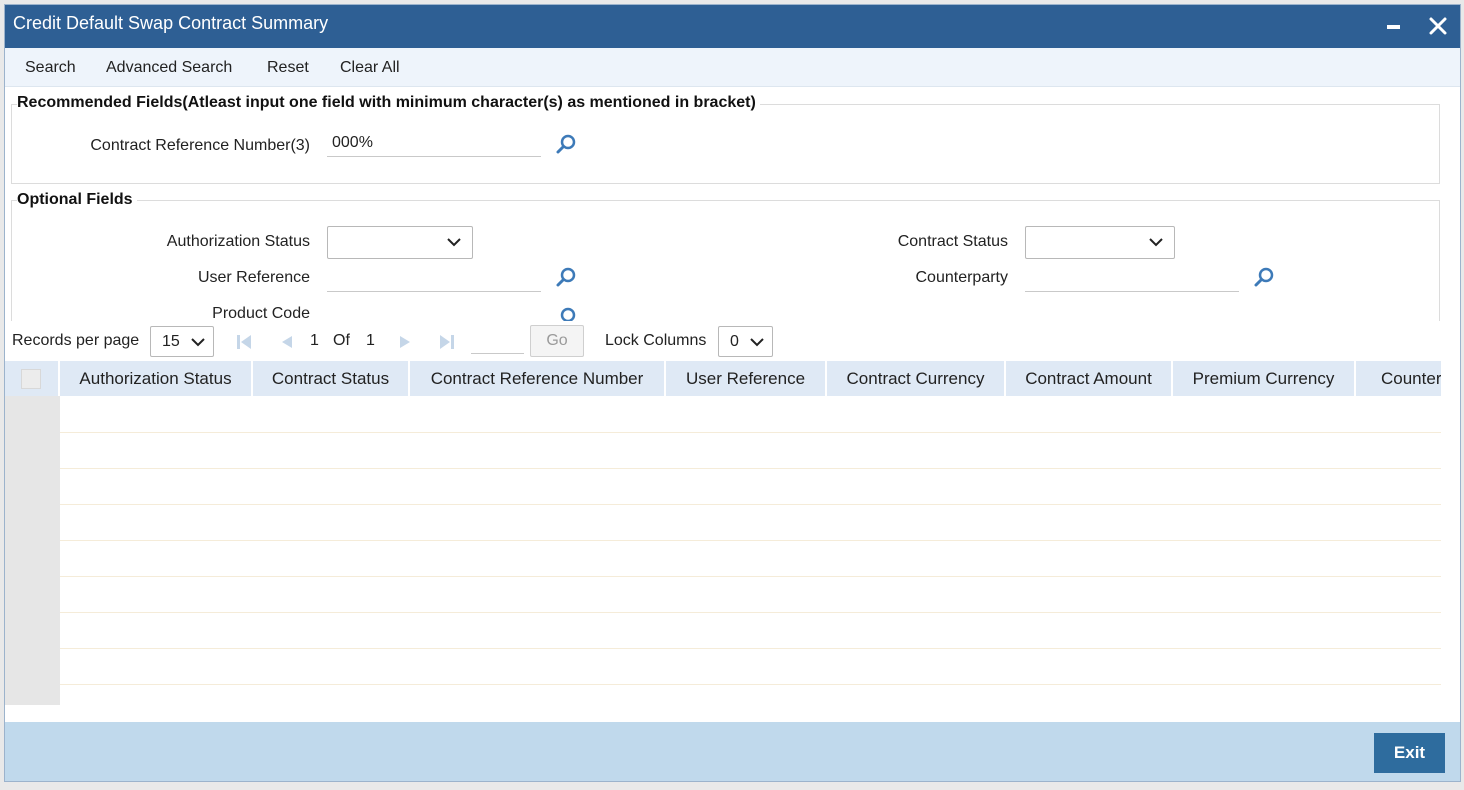 This screenshot has height=790, width=1464. What do you see at coordinates (1100, 242) in the screenshot?
I see `contract-status-select` at bounding box center [1100, 242].